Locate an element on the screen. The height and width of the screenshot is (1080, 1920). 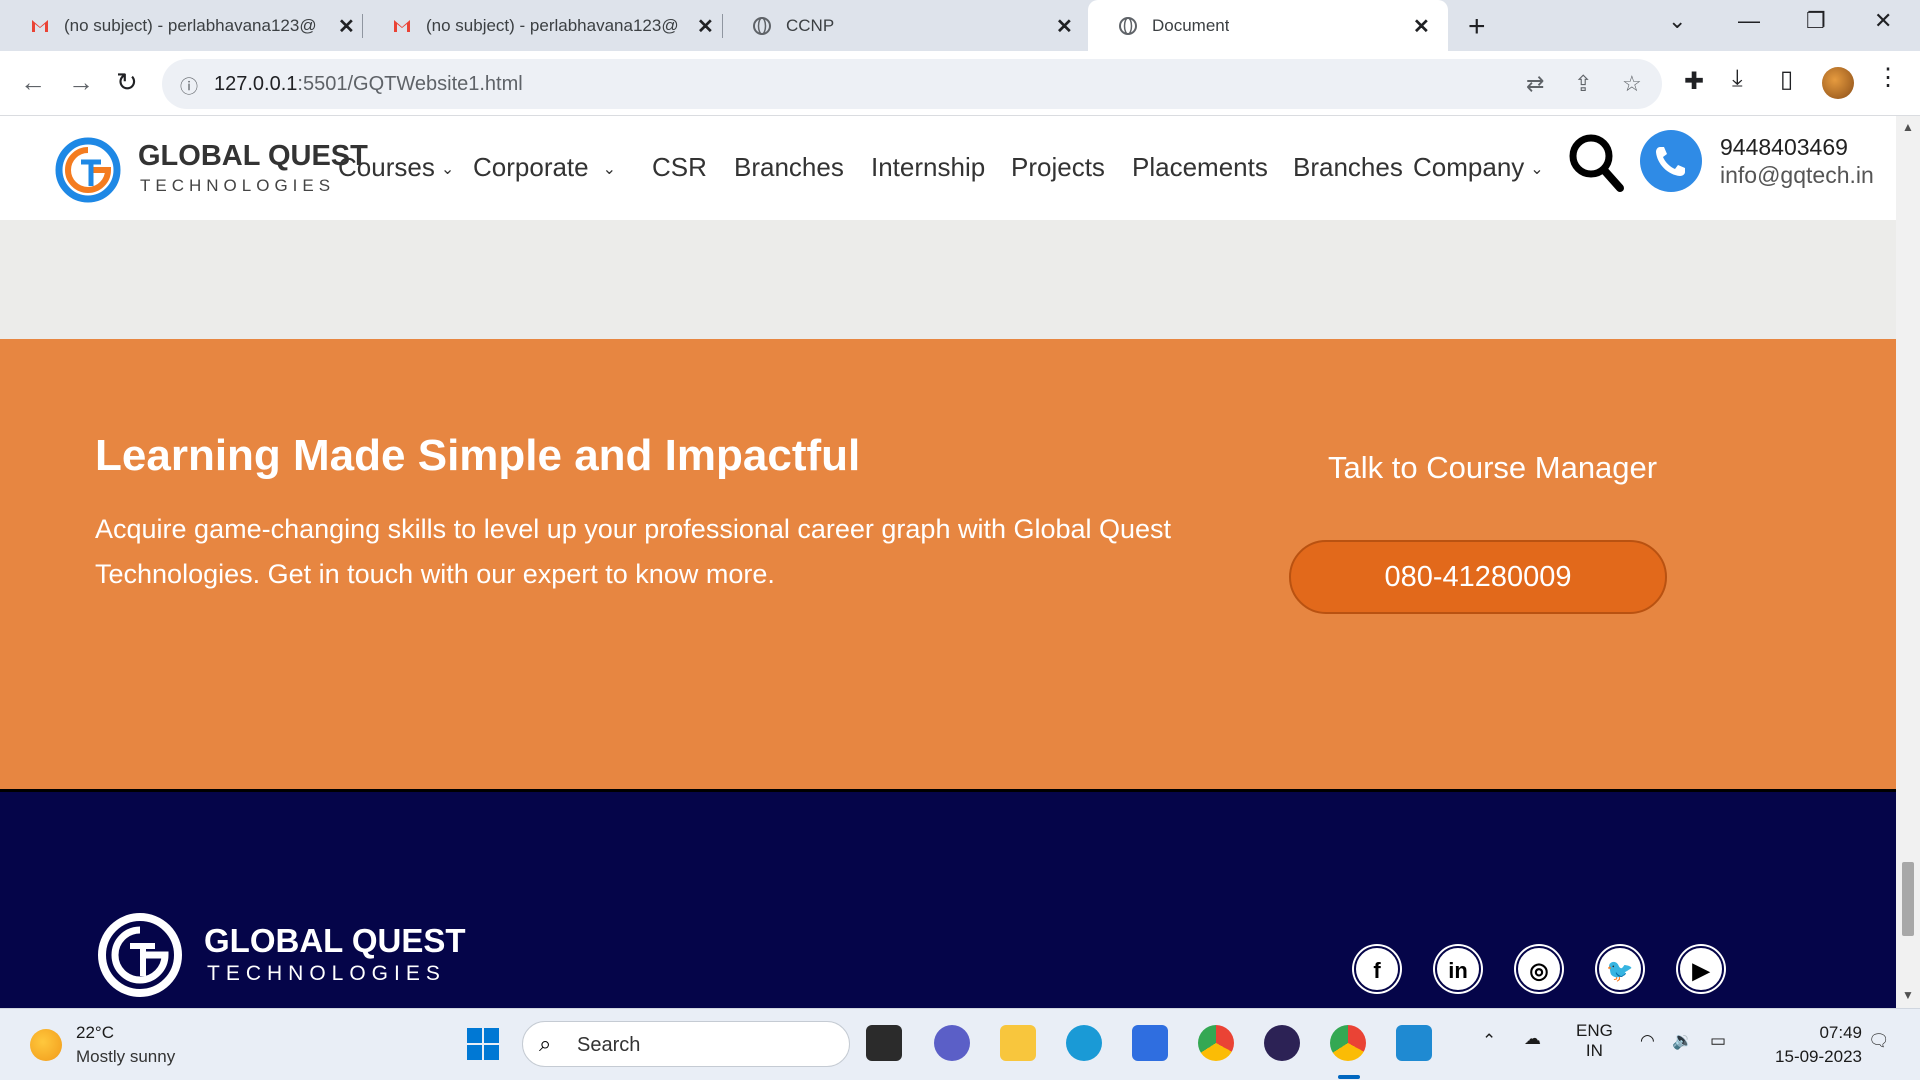
facebook-icon: f is located at coordinates (1377, 969).